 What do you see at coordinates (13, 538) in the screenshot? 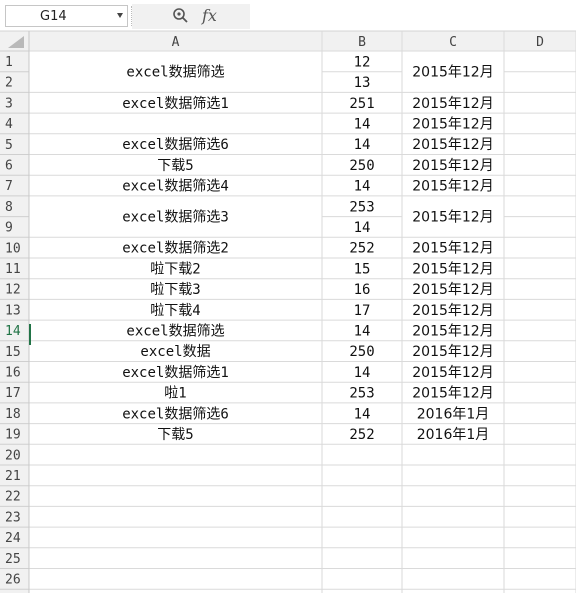
I see `row-header-24: 24` at bounding box center [13, 538].